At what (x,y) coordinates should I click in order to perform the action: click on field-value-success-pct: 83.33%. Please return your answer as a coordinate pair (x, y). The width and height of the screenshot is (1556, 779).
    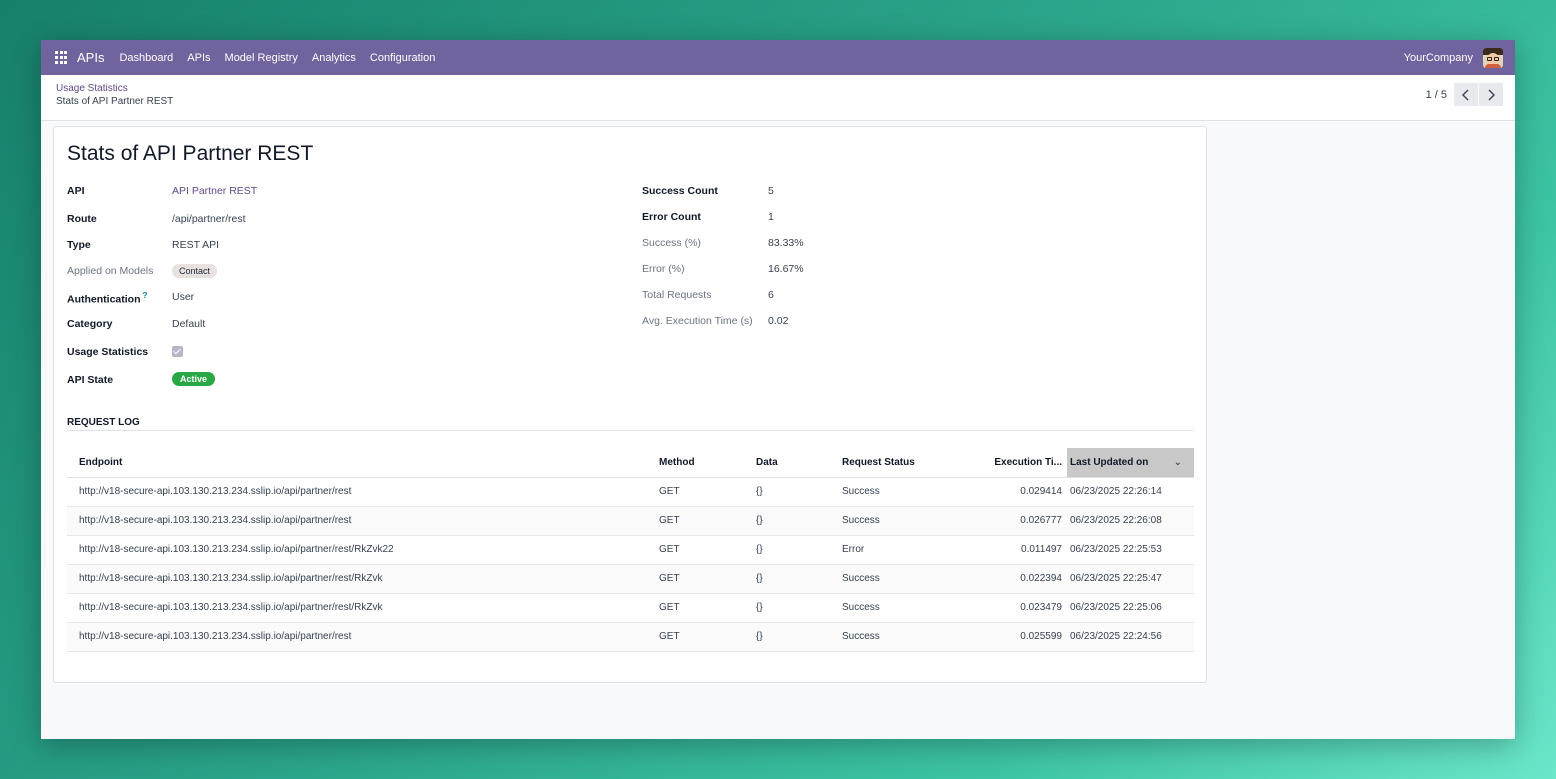
    Looking at the image, I should click on (786, 243).